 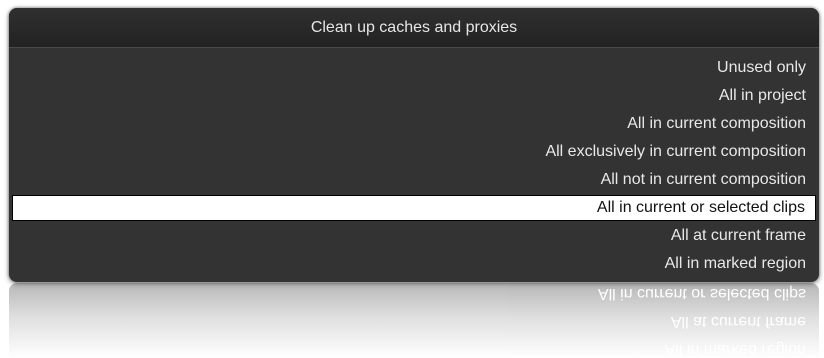 I want to click on menu-item-all-in-current-composition: All in current composition, so click(x=414, y=124).